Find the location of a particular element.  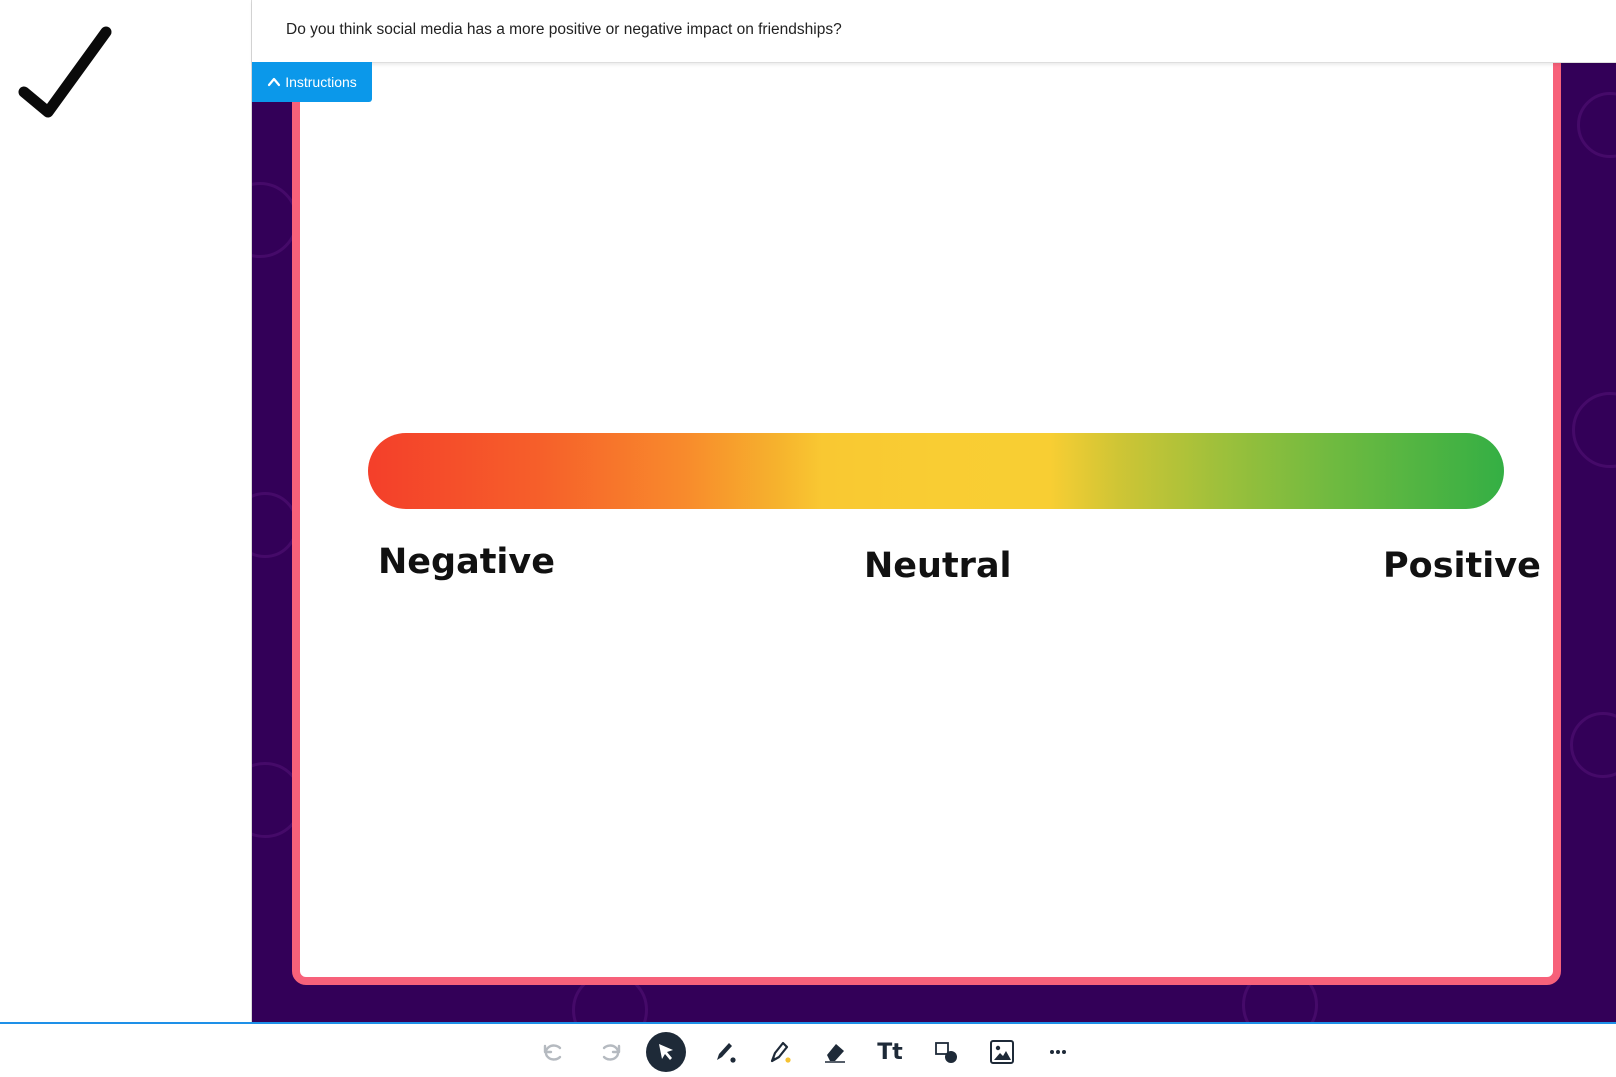

select-tool-button is located at coordinates (666, 1052).